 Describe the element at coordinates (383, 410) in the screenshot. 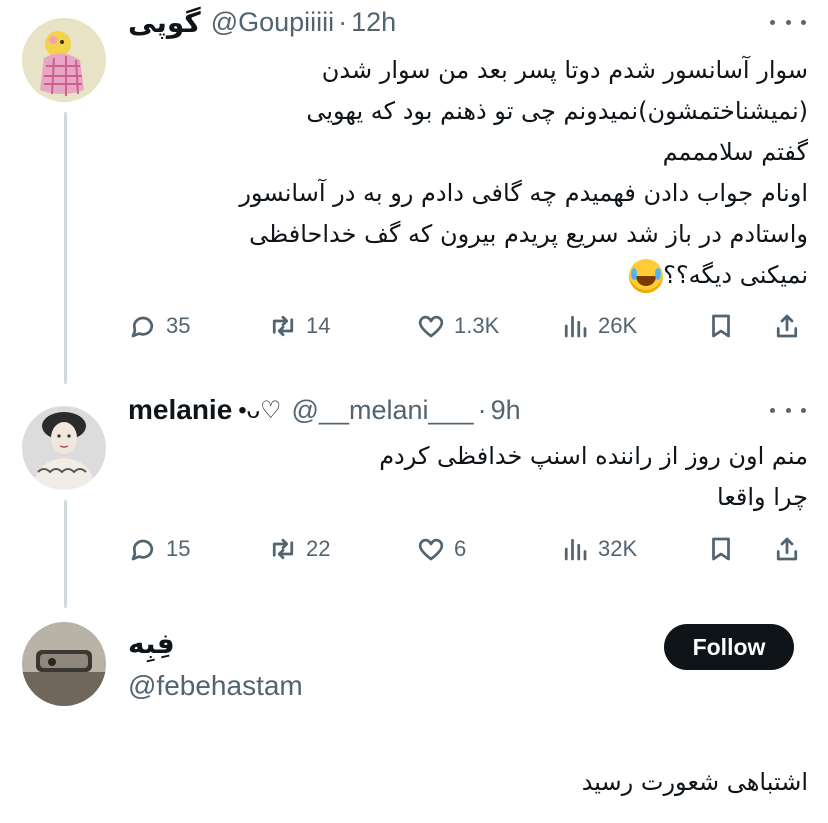

I see `user-handle: @__melani___` at that location.